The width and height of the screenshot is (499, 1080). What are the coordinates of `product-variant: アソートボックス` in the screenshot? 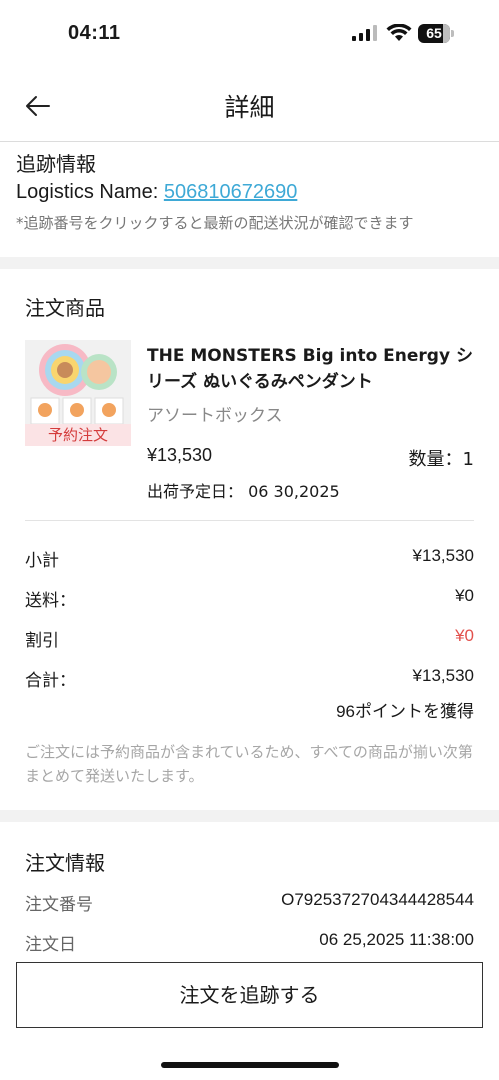 It's located at (215, 416).